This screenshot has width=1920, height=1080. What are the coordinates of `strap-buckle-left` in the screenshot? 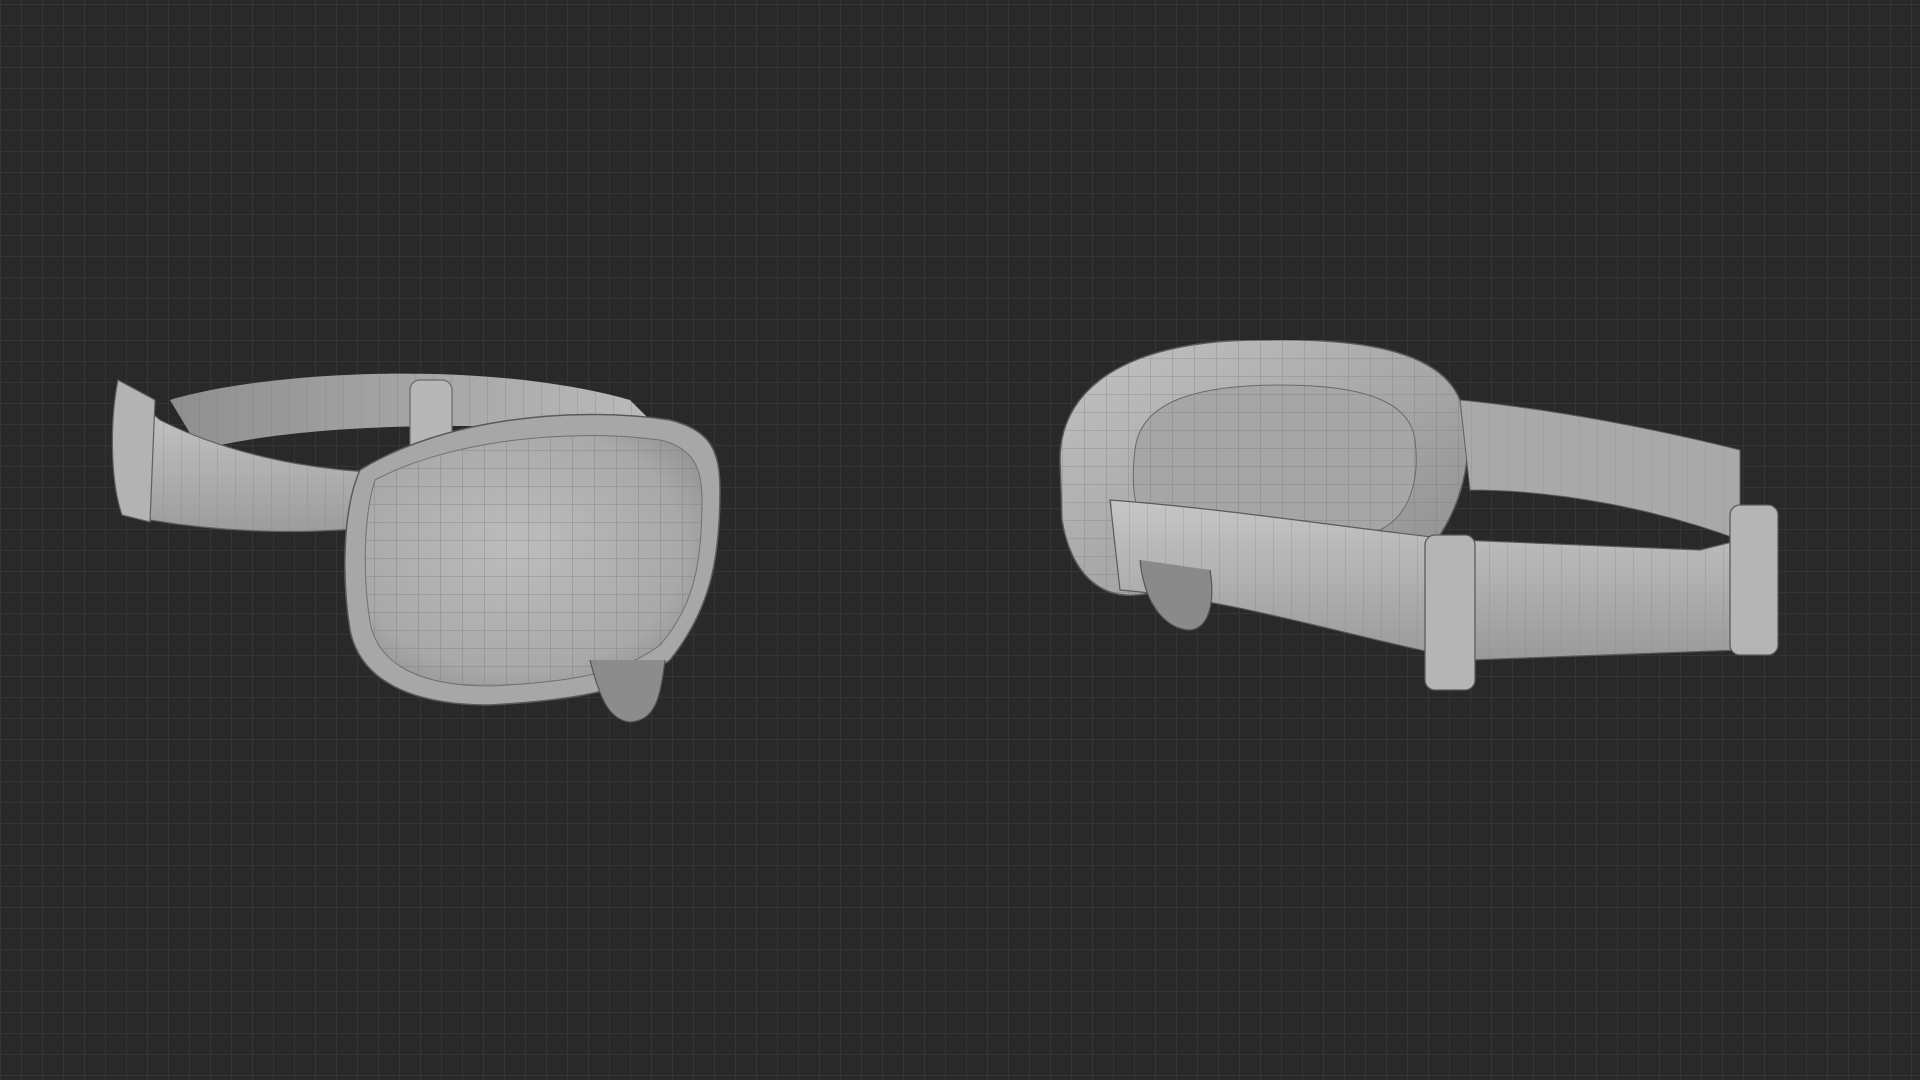 It's located at (1450, 612).